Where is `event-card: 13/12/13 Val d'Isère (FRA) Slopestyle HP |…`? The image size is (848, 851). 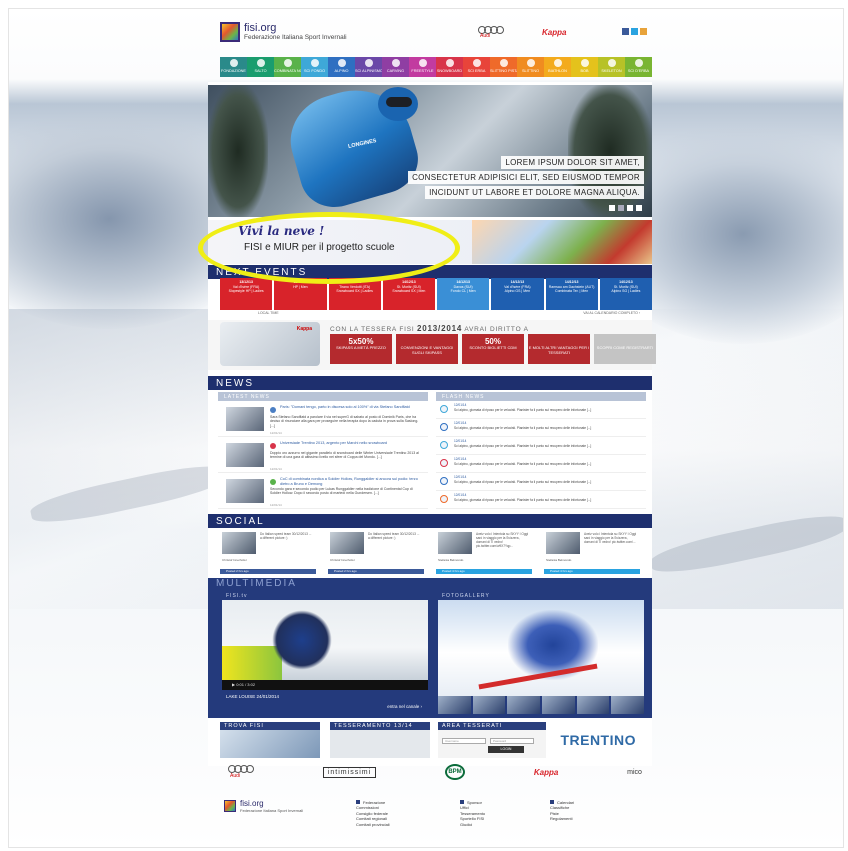 event-card: 13/12/13 Val d'Isère (FRA) Slopestyle HP |… is located at coordinates (246, 294).